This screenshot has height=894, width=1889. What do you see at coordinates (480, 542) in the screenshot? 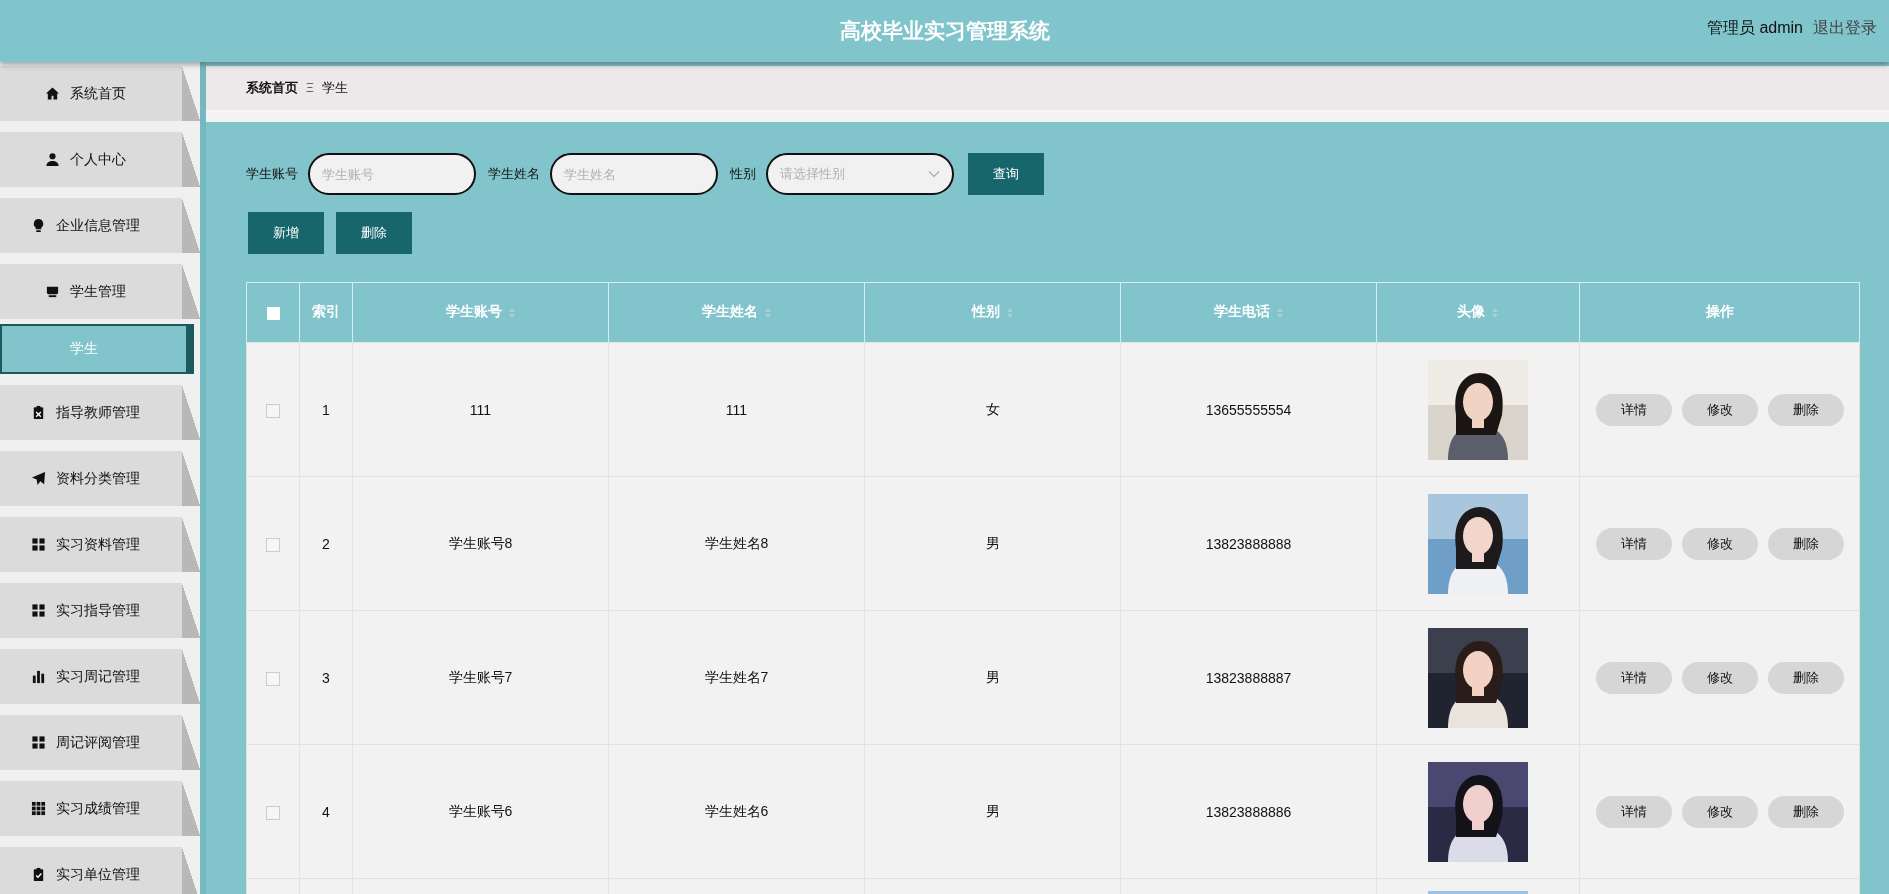
I see `table-cell: 学生账号8` at bounding box center [480, 542].